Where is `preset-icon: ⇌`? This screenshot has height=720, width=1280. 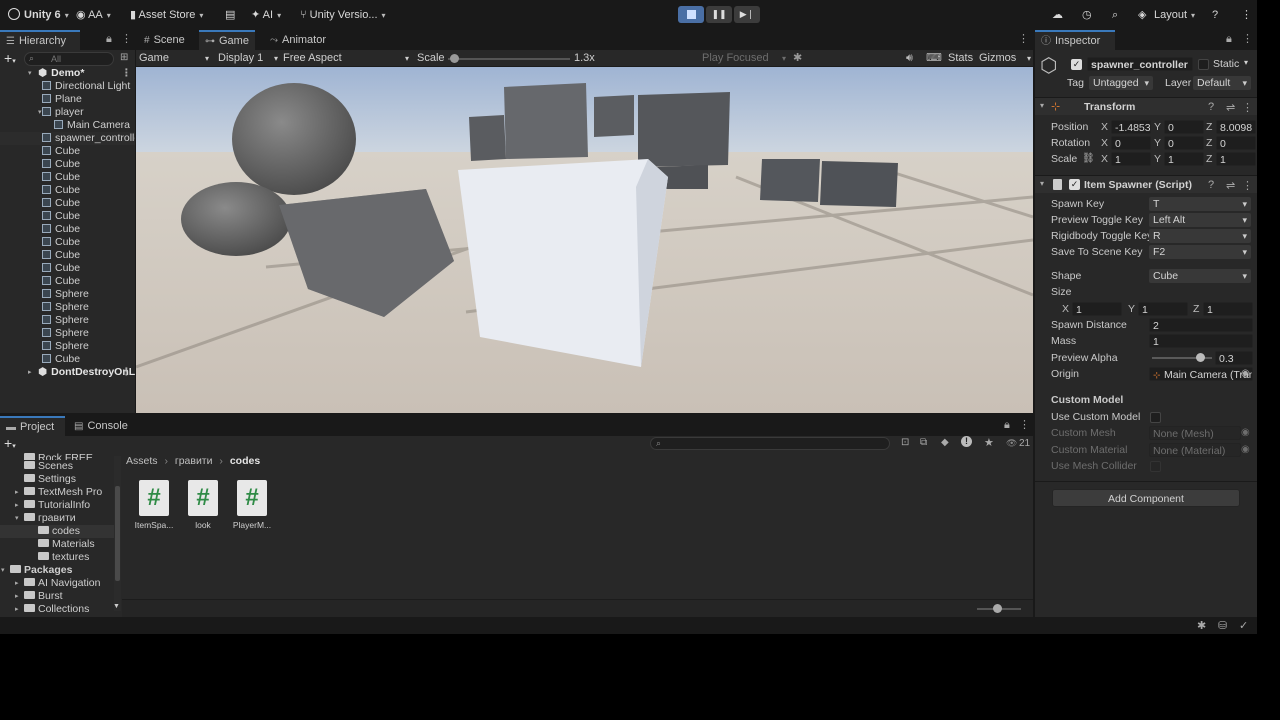
preset-icon: ⇌ is located at coordinates (1230, 185).